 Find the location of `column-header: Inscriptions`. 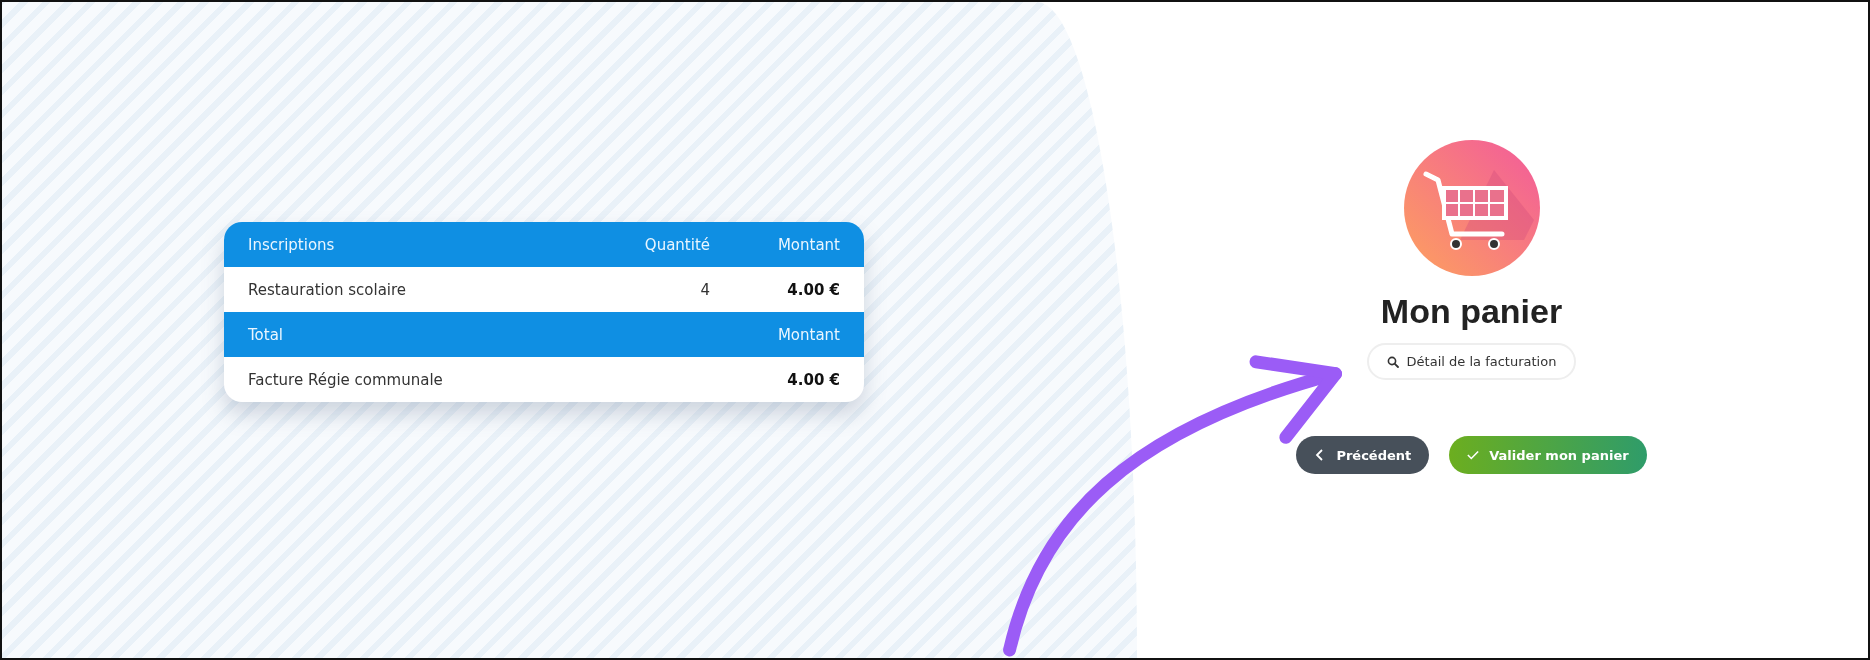

column-header: Inscriptions is located at coordinates (292, 244).